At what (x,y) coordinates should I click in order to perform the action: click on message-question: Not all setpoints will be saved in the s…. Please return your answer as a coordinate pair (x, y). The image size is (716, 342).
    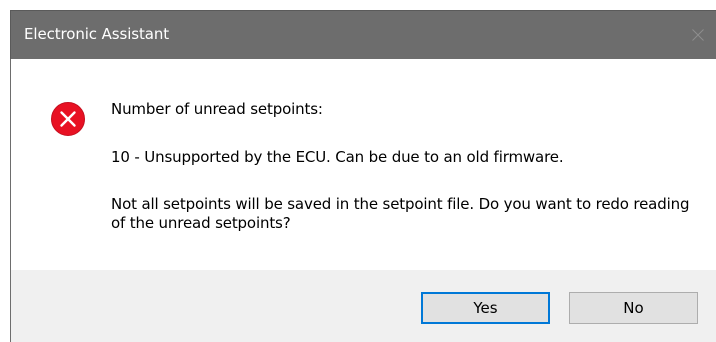
    Looking at the image, I should click on (400, 213).